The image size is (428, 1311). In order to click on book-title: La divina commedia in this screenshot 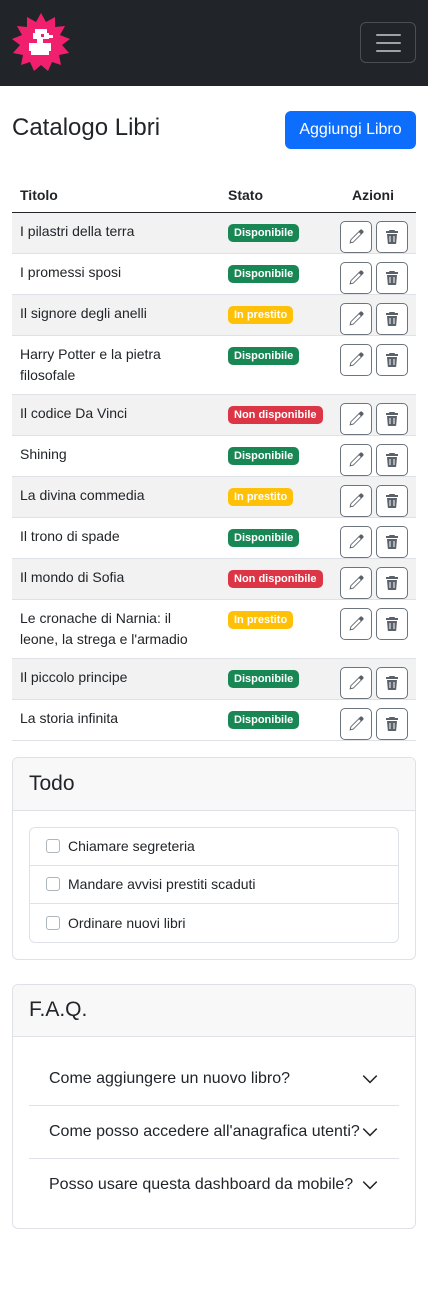, I will do `click(116, 497)`.